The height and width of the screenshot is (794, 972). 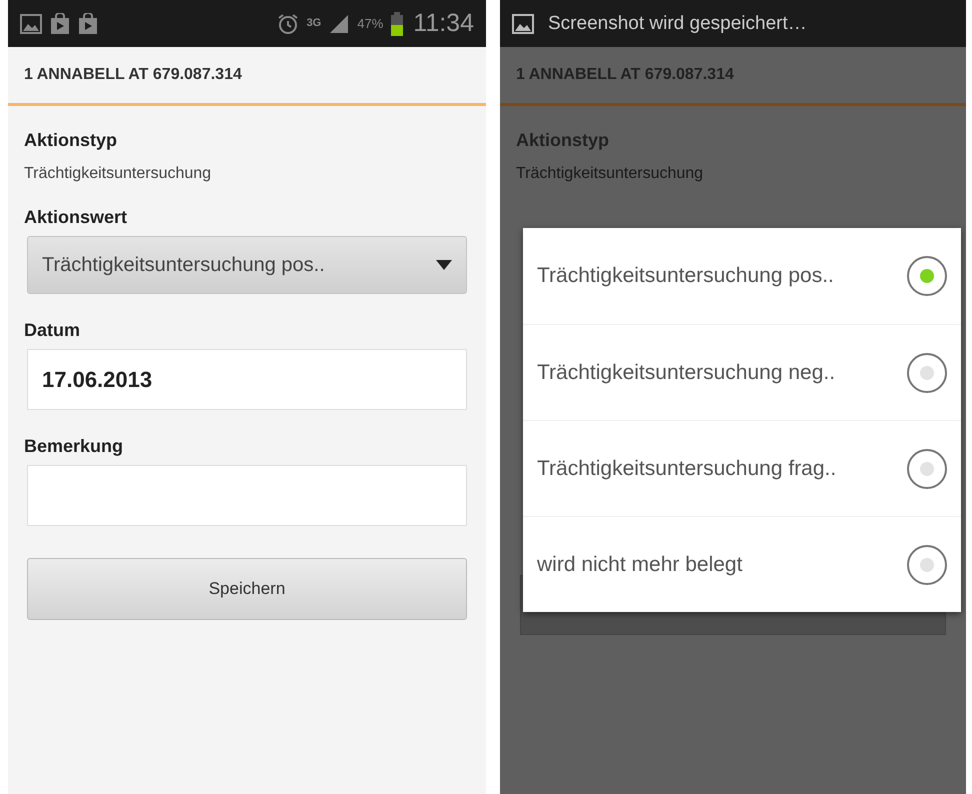 What do you see at coordinates (74, 446) in the screenshot?
I see `field-label: Bemerkung` at bounding box center [74, 446].